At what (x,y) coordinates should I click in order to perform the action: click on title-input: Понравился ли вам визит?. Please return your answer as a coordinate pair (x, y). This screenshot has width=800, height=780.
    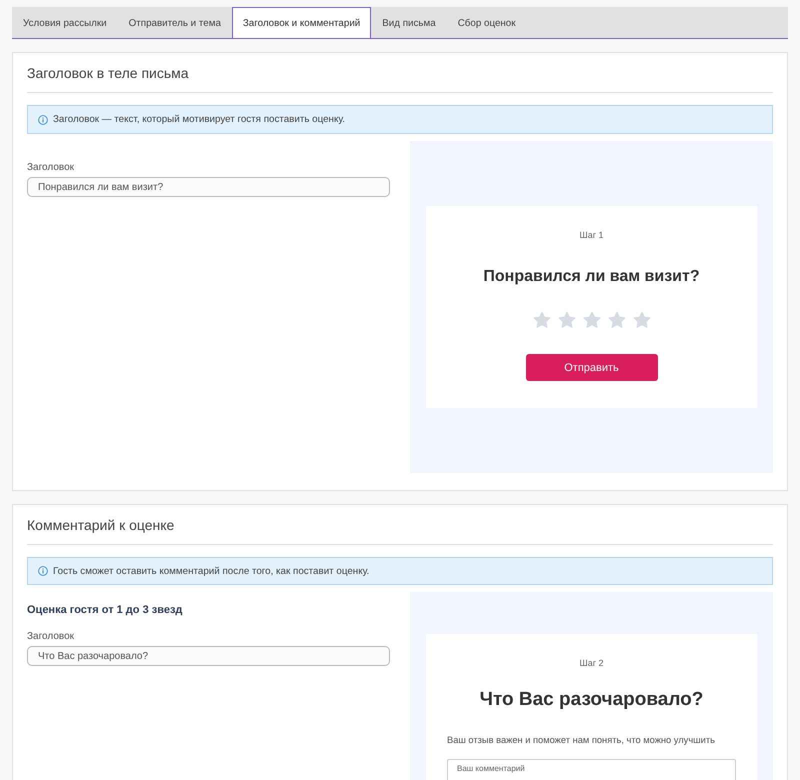
    Looking at the image, I should click on (208, 187).